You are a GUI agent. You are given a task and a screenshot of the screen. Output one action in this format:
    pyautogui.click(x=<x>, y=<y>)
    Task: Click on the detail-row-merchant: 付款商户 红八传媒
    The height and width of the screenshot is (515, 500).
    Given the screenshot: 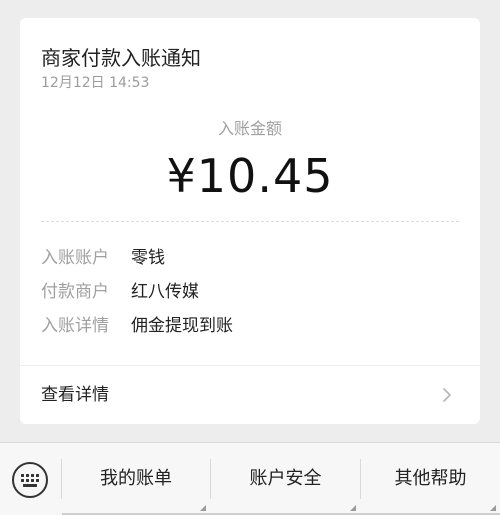 What is the action you would take?
    pyautogui.click(x=120, y=292)
    